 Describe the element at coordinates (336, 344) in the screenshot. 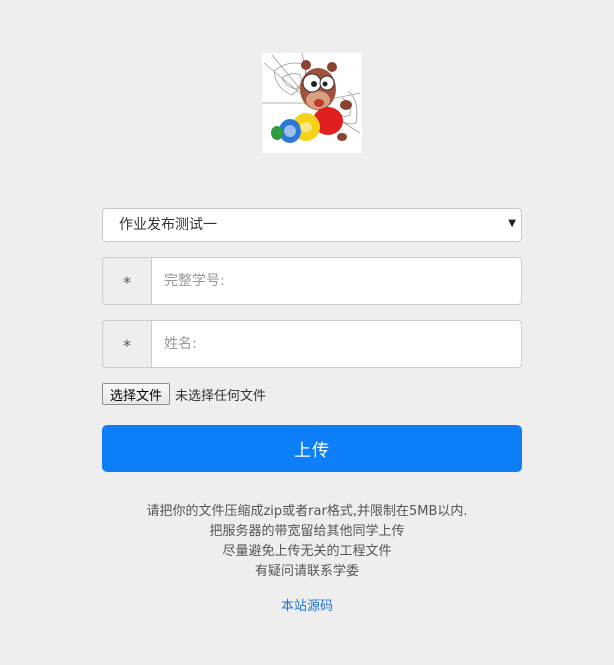

I see `name-input` at that location.